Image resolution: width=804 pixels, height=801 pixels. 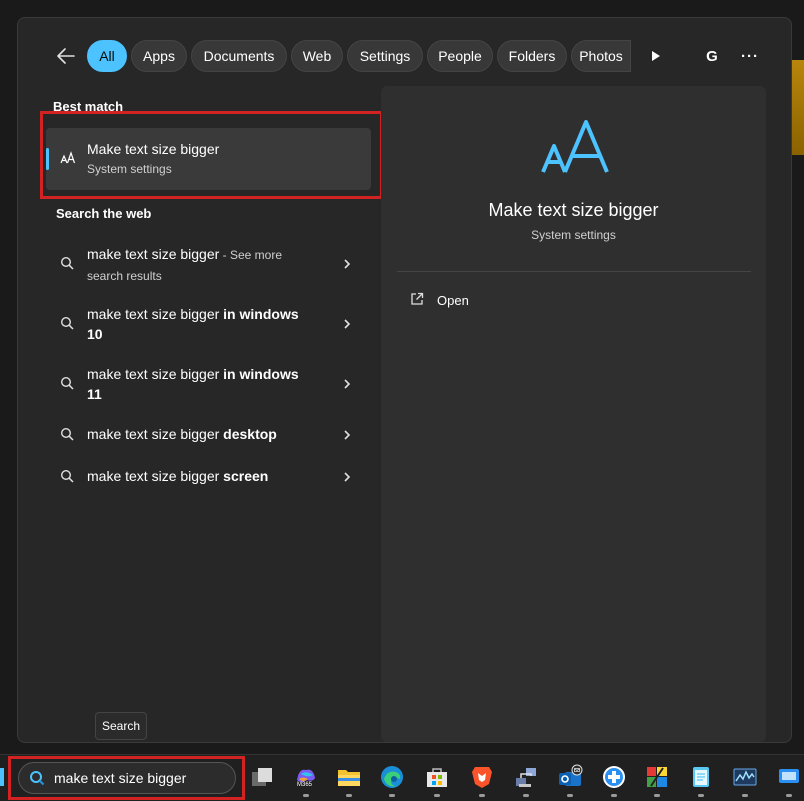 What do you see at coordinates (262, 777) in the screenshot?
I see `task-view-icon` at bounding box center [262, 777].